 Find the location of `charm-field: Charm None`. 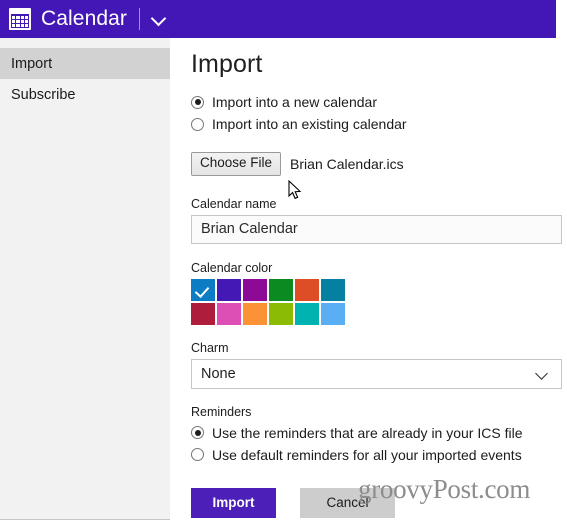

charm-field: Charm None is located at coordinates (379, 365).